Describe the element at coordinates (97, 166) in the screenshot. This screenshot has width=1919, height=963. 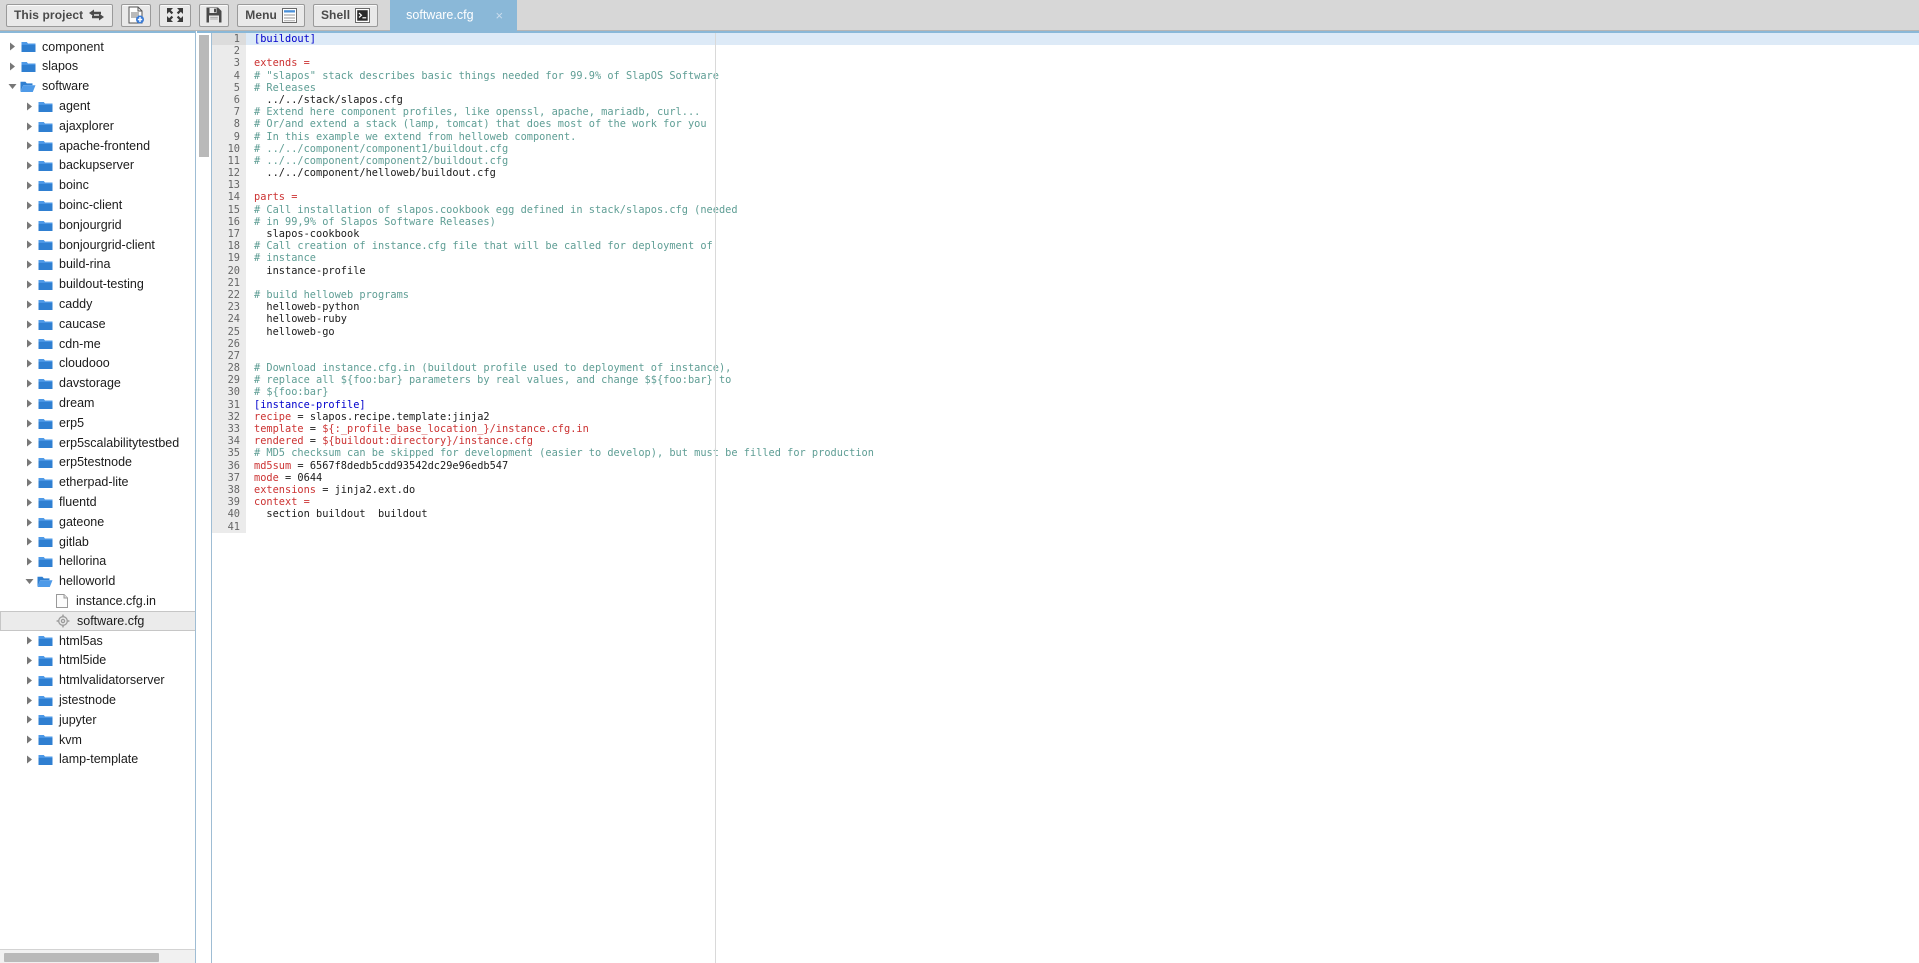
I see `tree-item-backupserver: backupserver` at that location.